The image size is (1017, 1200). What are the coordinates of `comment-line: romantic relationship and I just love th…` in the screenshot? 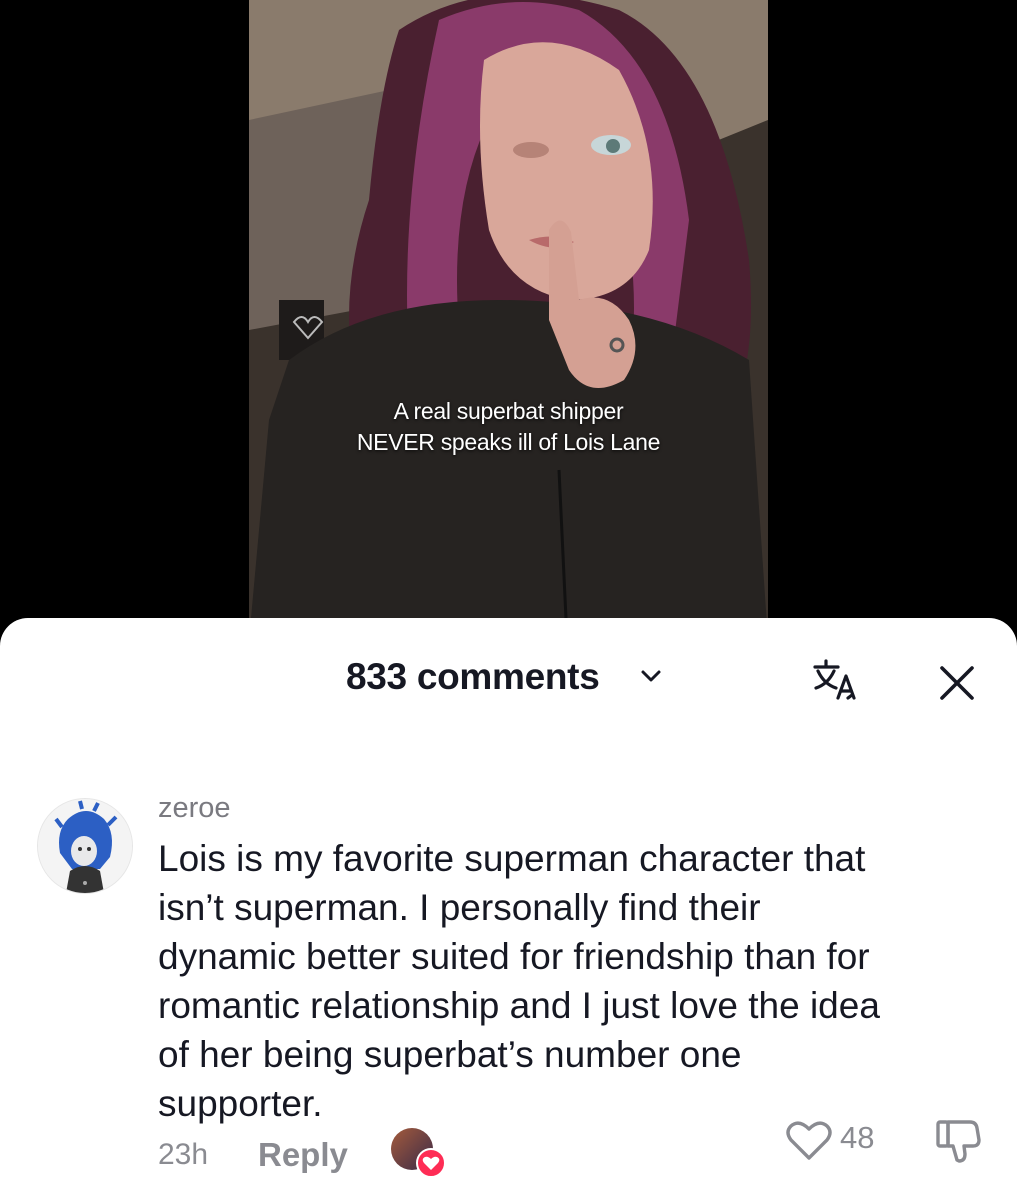 It's located at (519, 1005).